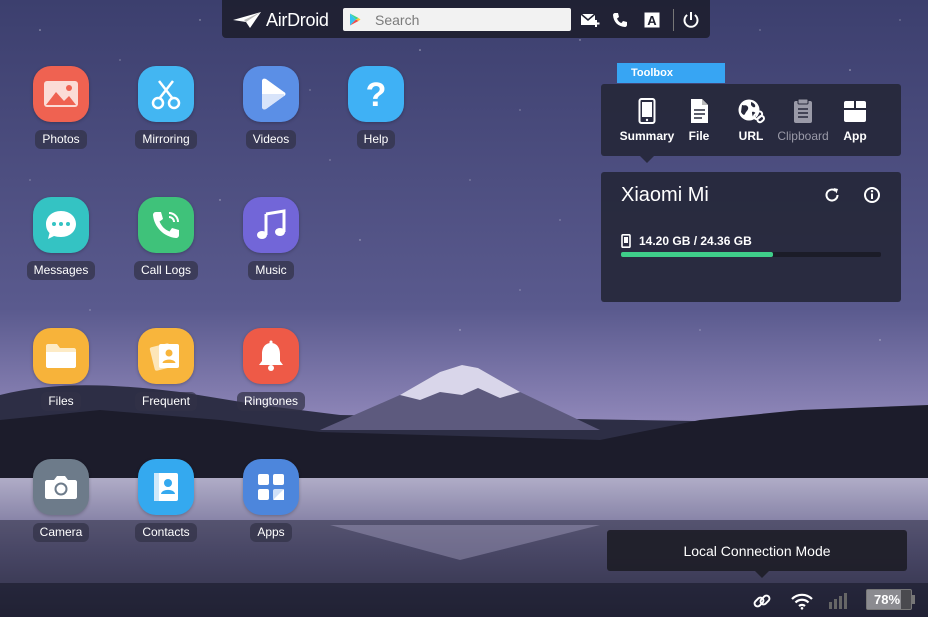  What do you see at coordinates (355, 19) in the screenshot?
I see `google-play-icon` at bounding box center [355, 19].